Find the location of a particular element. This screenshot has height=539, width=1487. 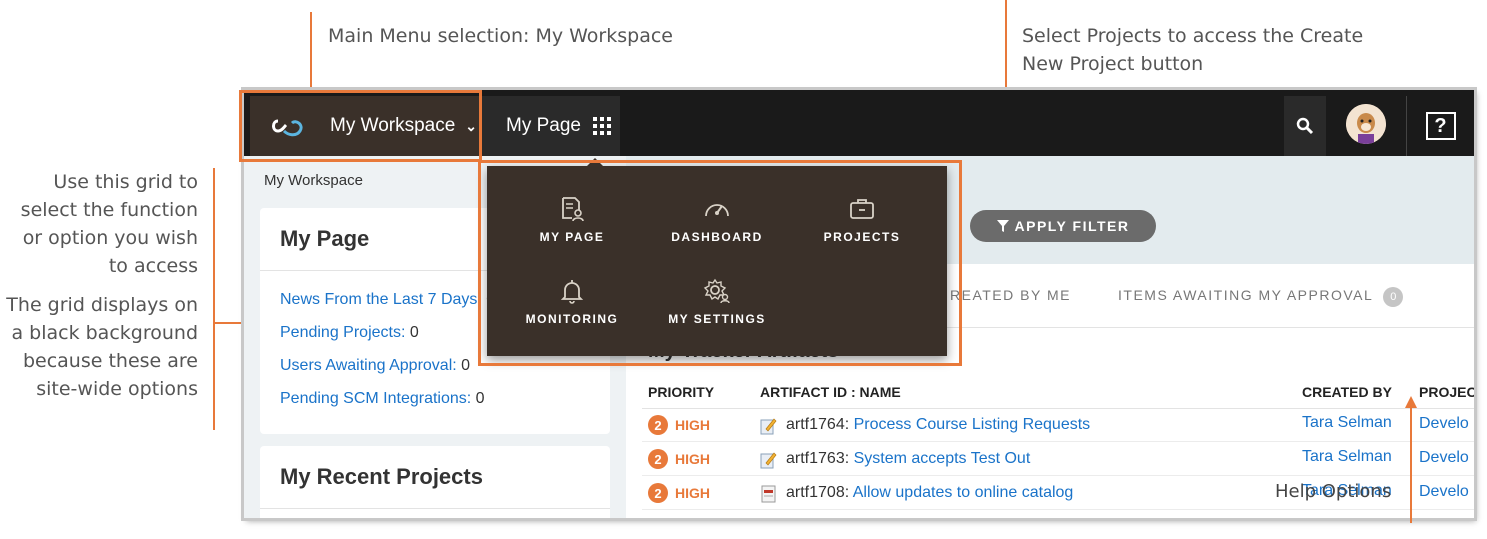

callout-black-line-2: a black background is located at coordinates (104, 333).